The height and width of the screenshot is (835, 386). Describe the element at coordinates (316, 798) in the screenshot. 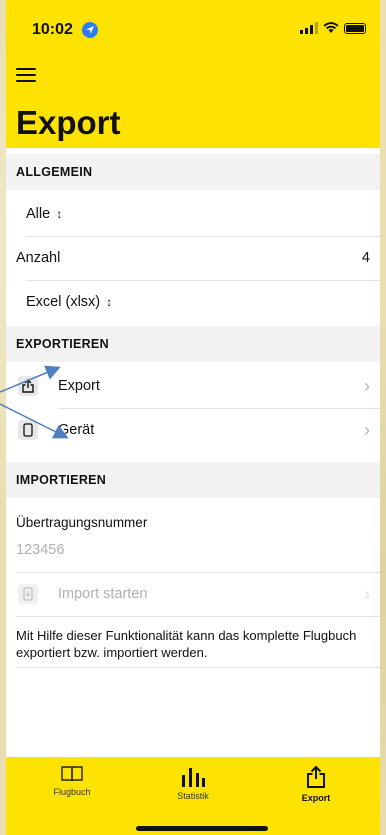

I see `tab-label: Export` at that location.